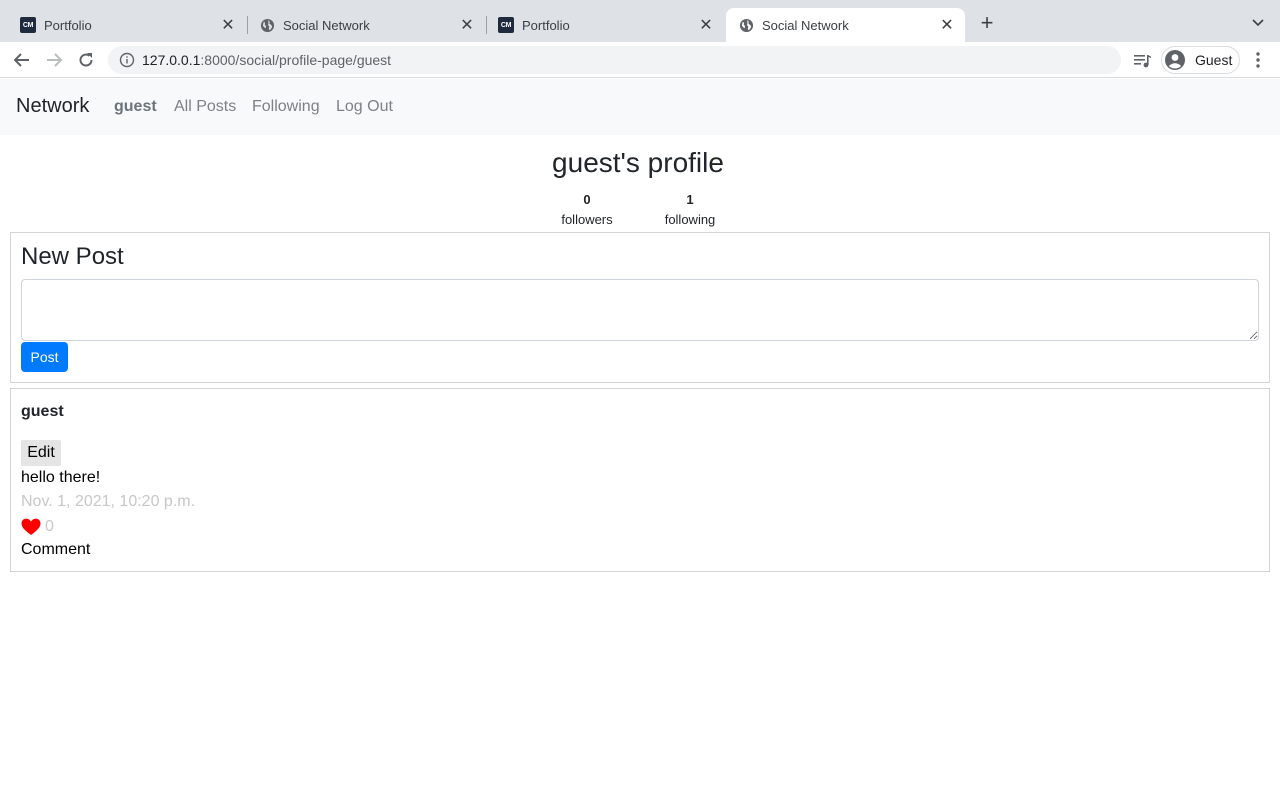  I want to click on url-host: 127.0.0.1, so click(171, 60).